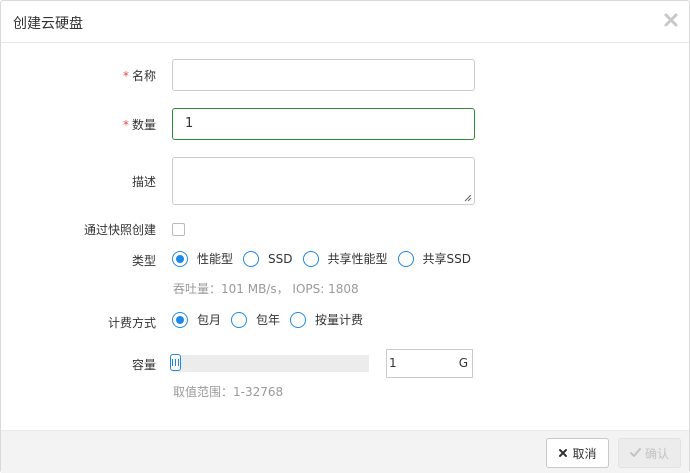 This screenshot has width=690, height=473. I want to click on capacity-slider-handle, so click(175, 362).